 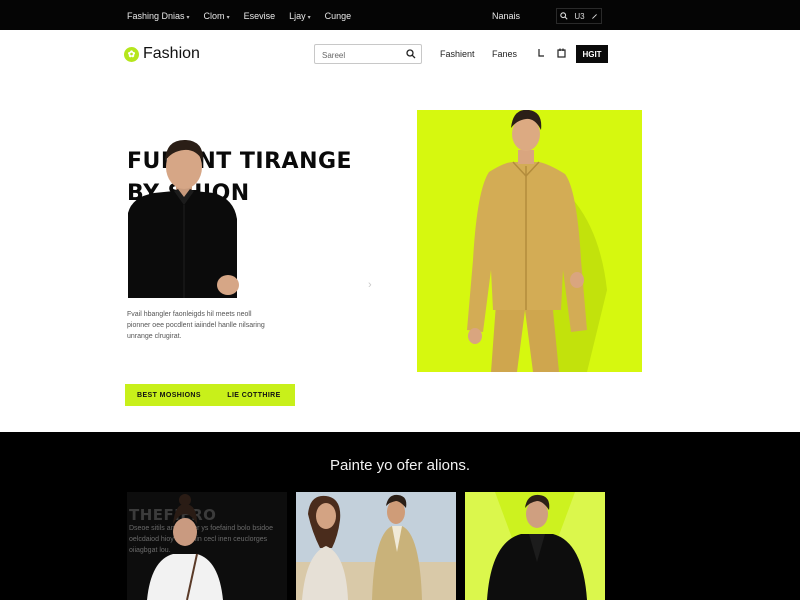 I want to click on logo-icon: ✿, so click(x=131, y=54).